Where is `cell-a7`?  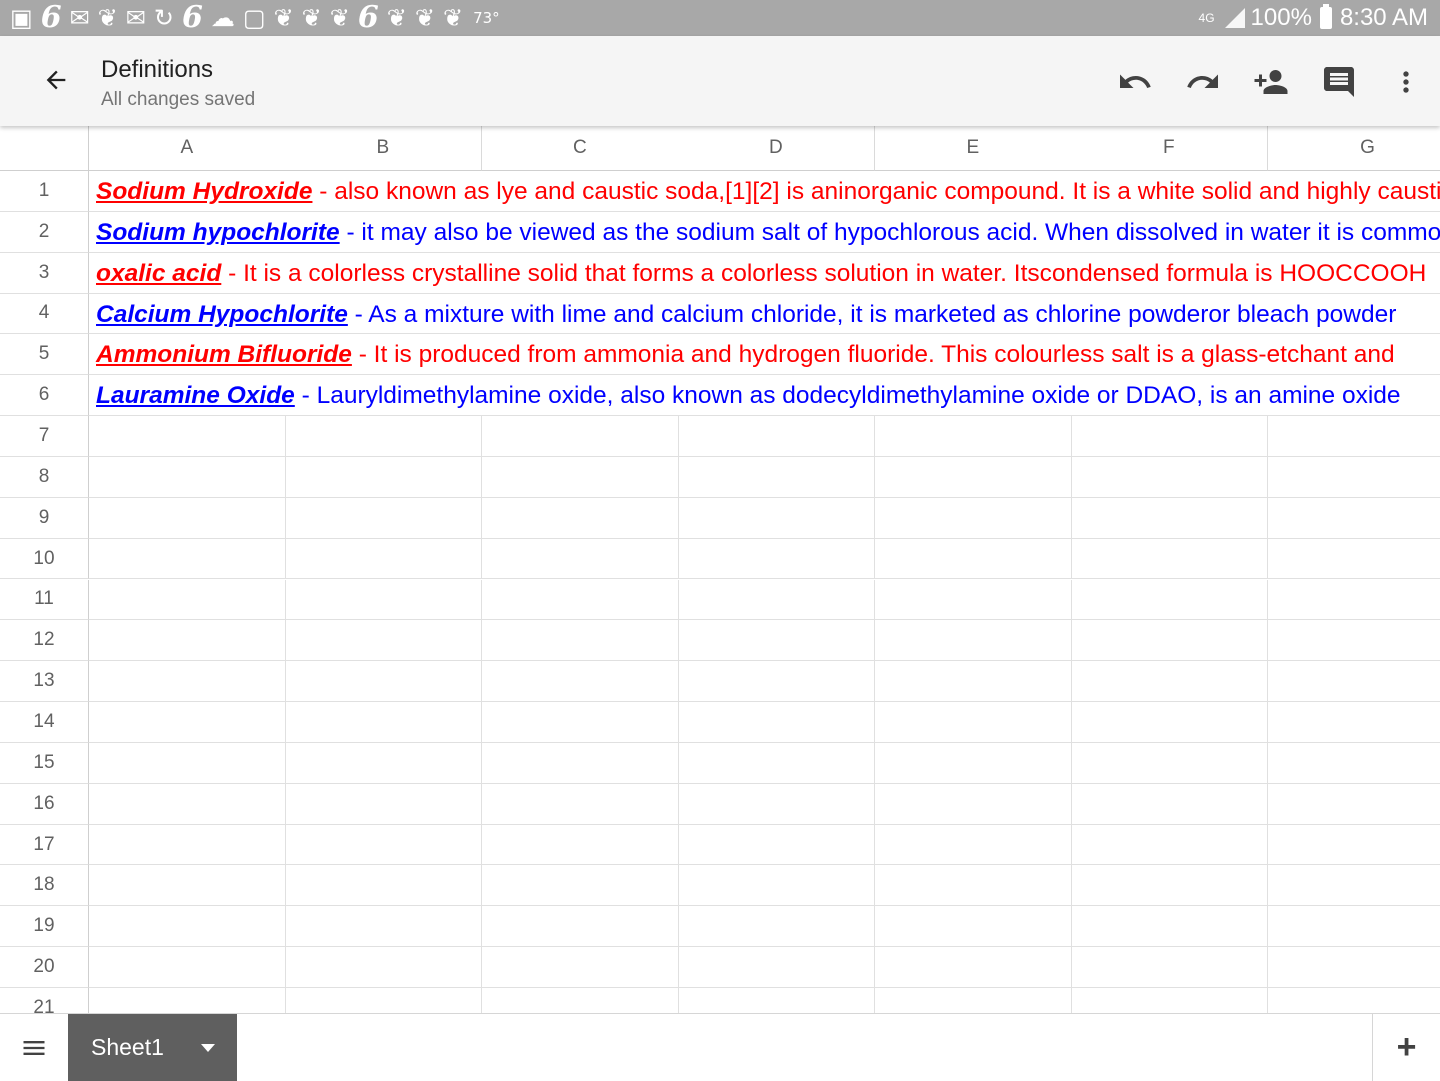 cell-a7 is located at coordinates (187, 436).